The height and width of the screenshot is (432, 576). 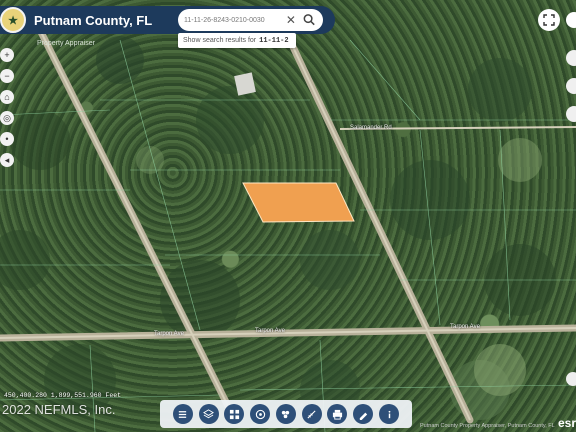 What do you see at coordinates (167, 20) in the screenshot?
I see `app-header: ★ Putnam County, FL ✕` at bounding box center [167, 20].